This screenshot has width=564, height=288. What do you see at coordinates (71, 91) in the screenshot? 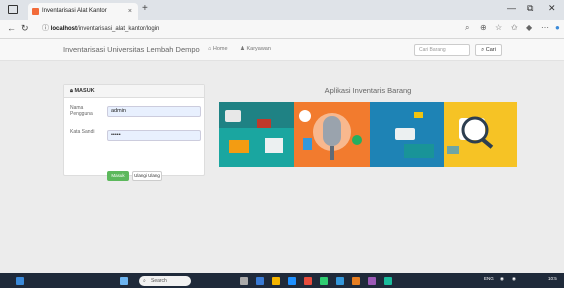
I see `lock-icon: 🔒︎` at bounding box center [71, 91].